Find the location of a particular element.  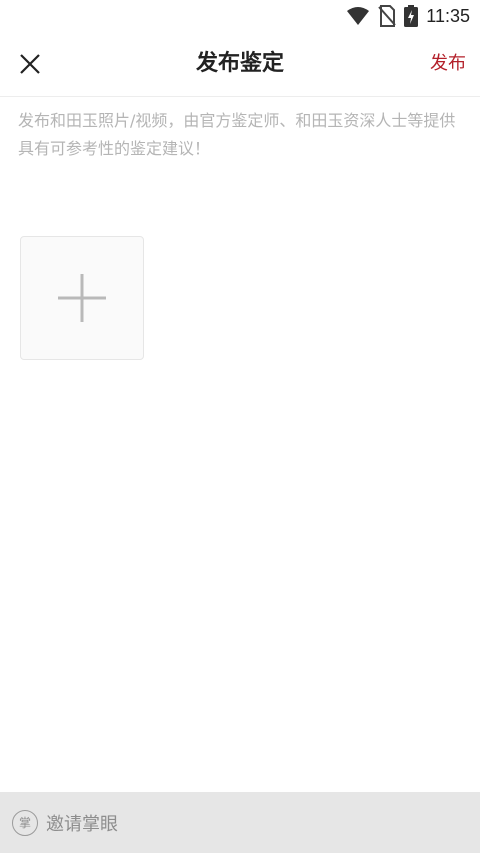

close-icon is located at coordinates (30, 64).